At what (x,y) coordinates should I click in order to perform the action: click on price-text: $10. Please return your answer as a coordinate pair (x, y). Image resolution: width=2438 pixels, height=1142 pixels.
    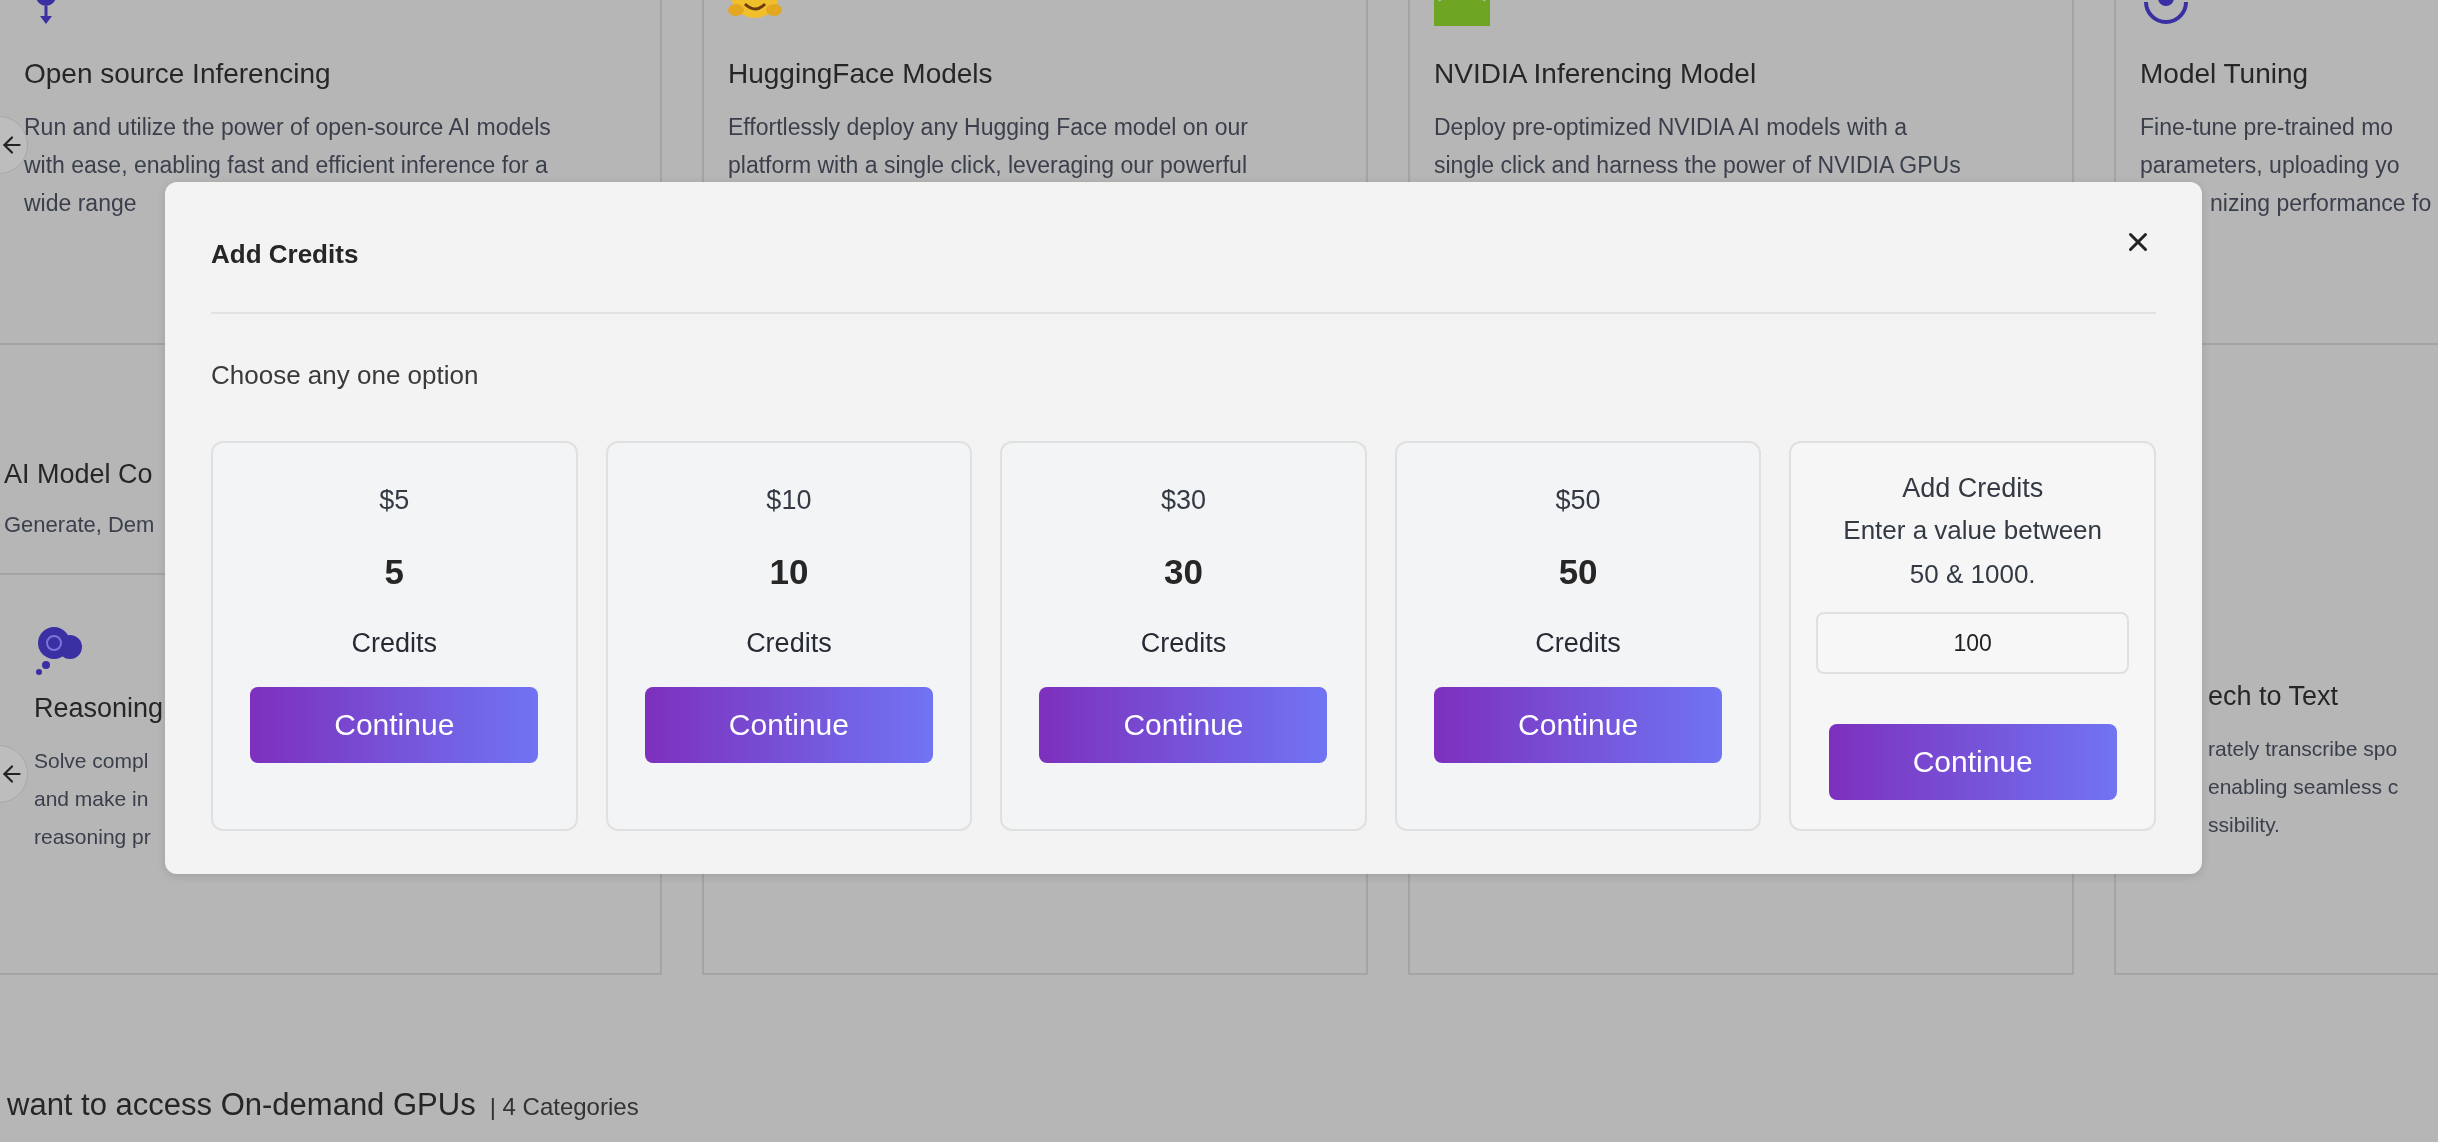
    Looking at the image, I should click on (789, 500).